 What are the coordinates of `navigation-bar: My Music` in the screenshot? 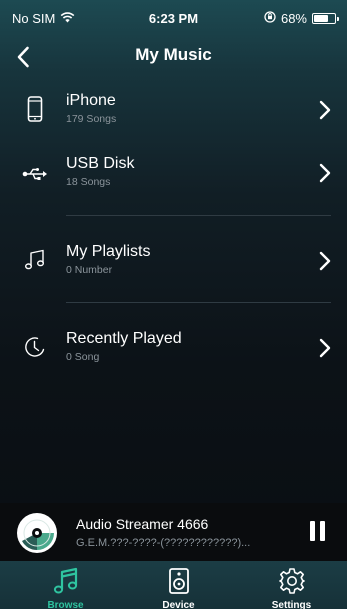 It's located at (173, 56).